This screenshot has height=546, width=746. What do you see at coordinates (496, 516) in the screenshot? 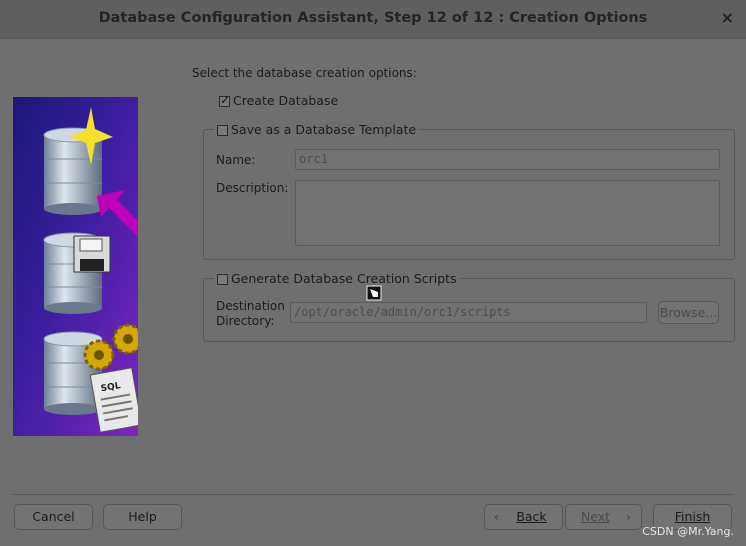
I see `chevron-left-icon: ‹` at bounding box center [496, 516].